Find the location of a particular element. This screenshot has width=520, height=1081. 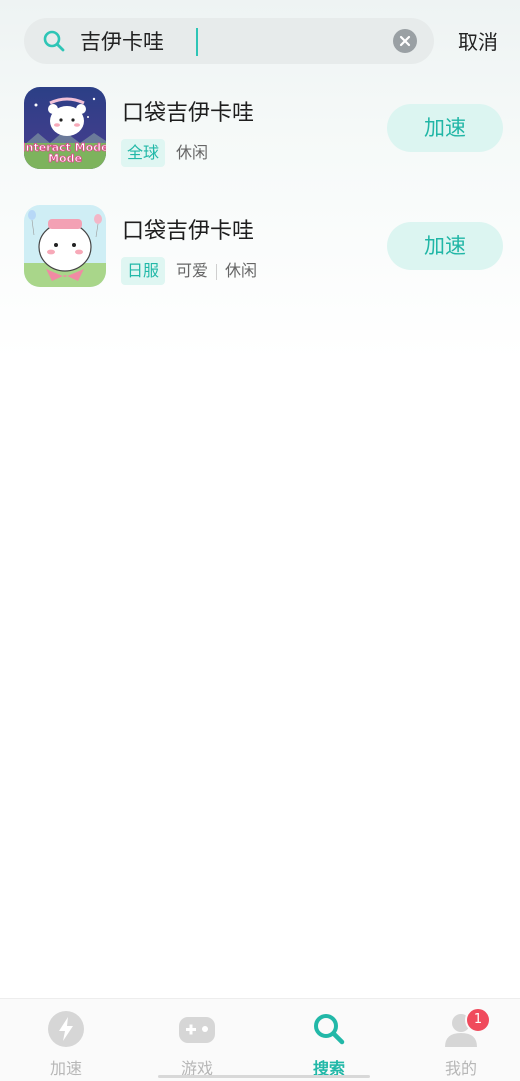

tag-divider is located at coordinates (217, 271).